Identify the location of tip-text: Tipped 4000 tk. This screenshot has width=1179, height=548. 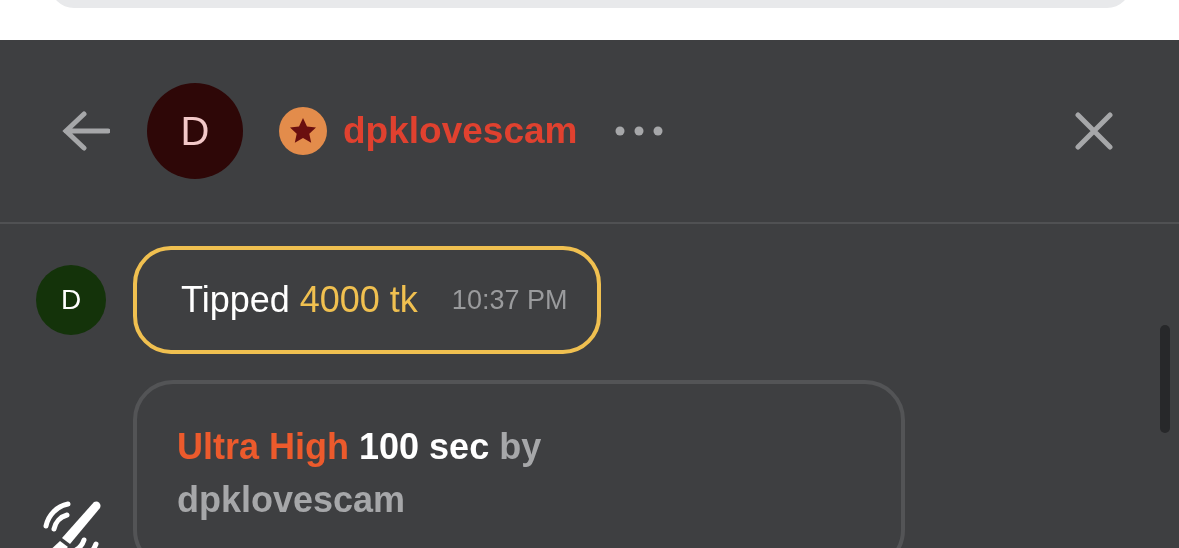
(299, 300).